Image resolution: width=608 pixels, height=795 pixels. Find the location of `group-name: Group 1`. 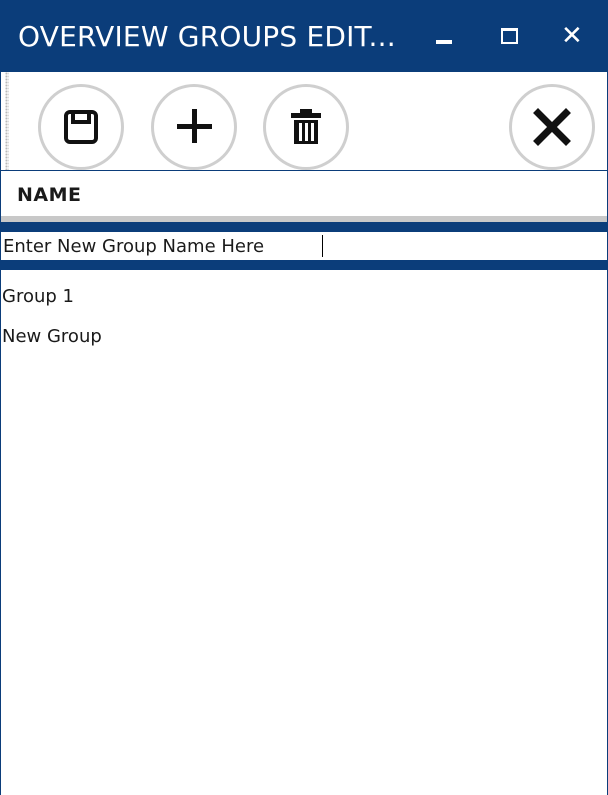

group-name: Group 1 is located at coordinates (38, 296).